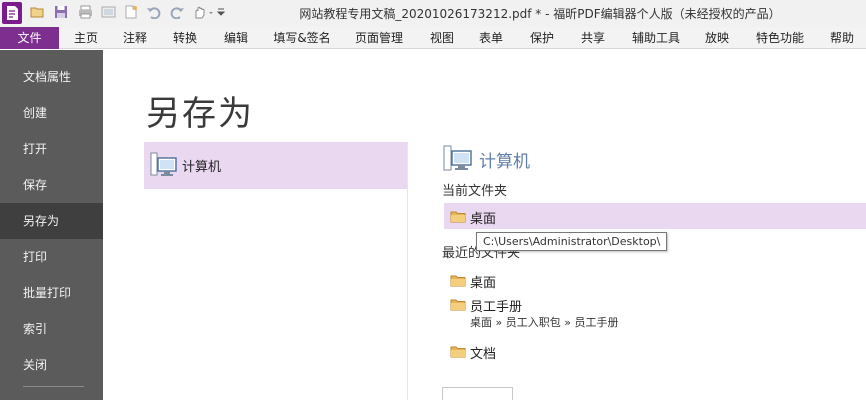 The height and width of the screenshot is (400, 866). What do you see at coordinates (842, 38) in the screenshot?
I see `tab-help: 帮助` at bounding box center [842, 38].